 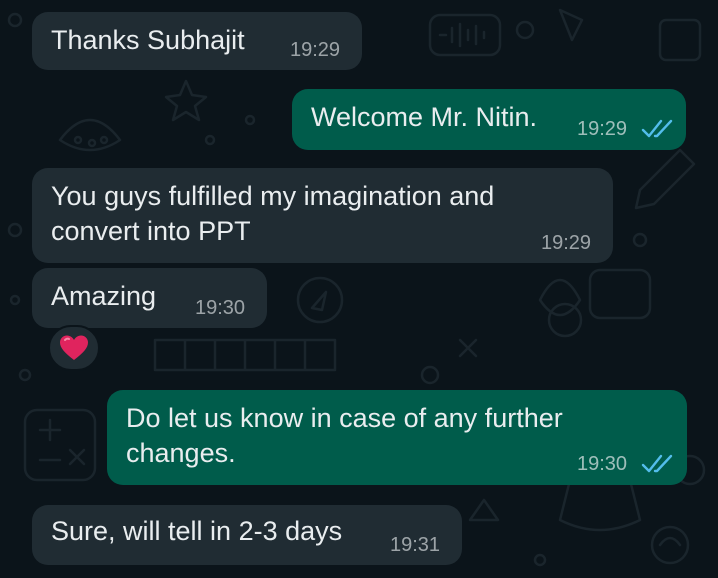 What do you see at coordinates (197, 531) in the screenshot?
I see `message-text: Sure, will tell in 2-3 days` at bounding box center [197, 531].